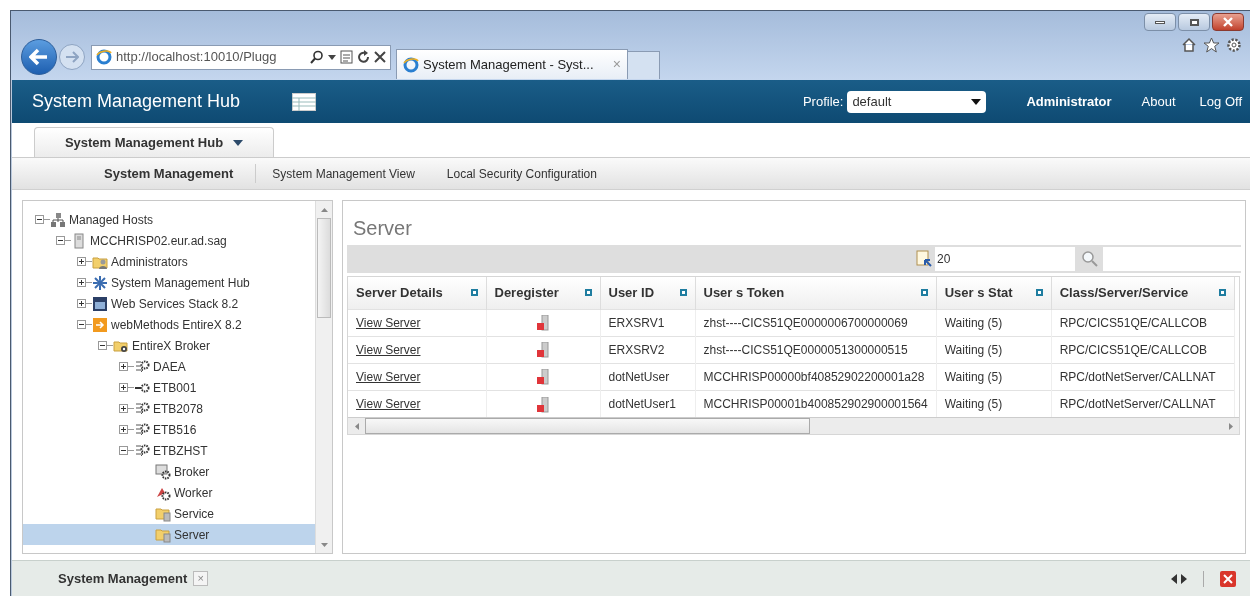  I want to click on tree-item-label: Worker, so click(193, 492).